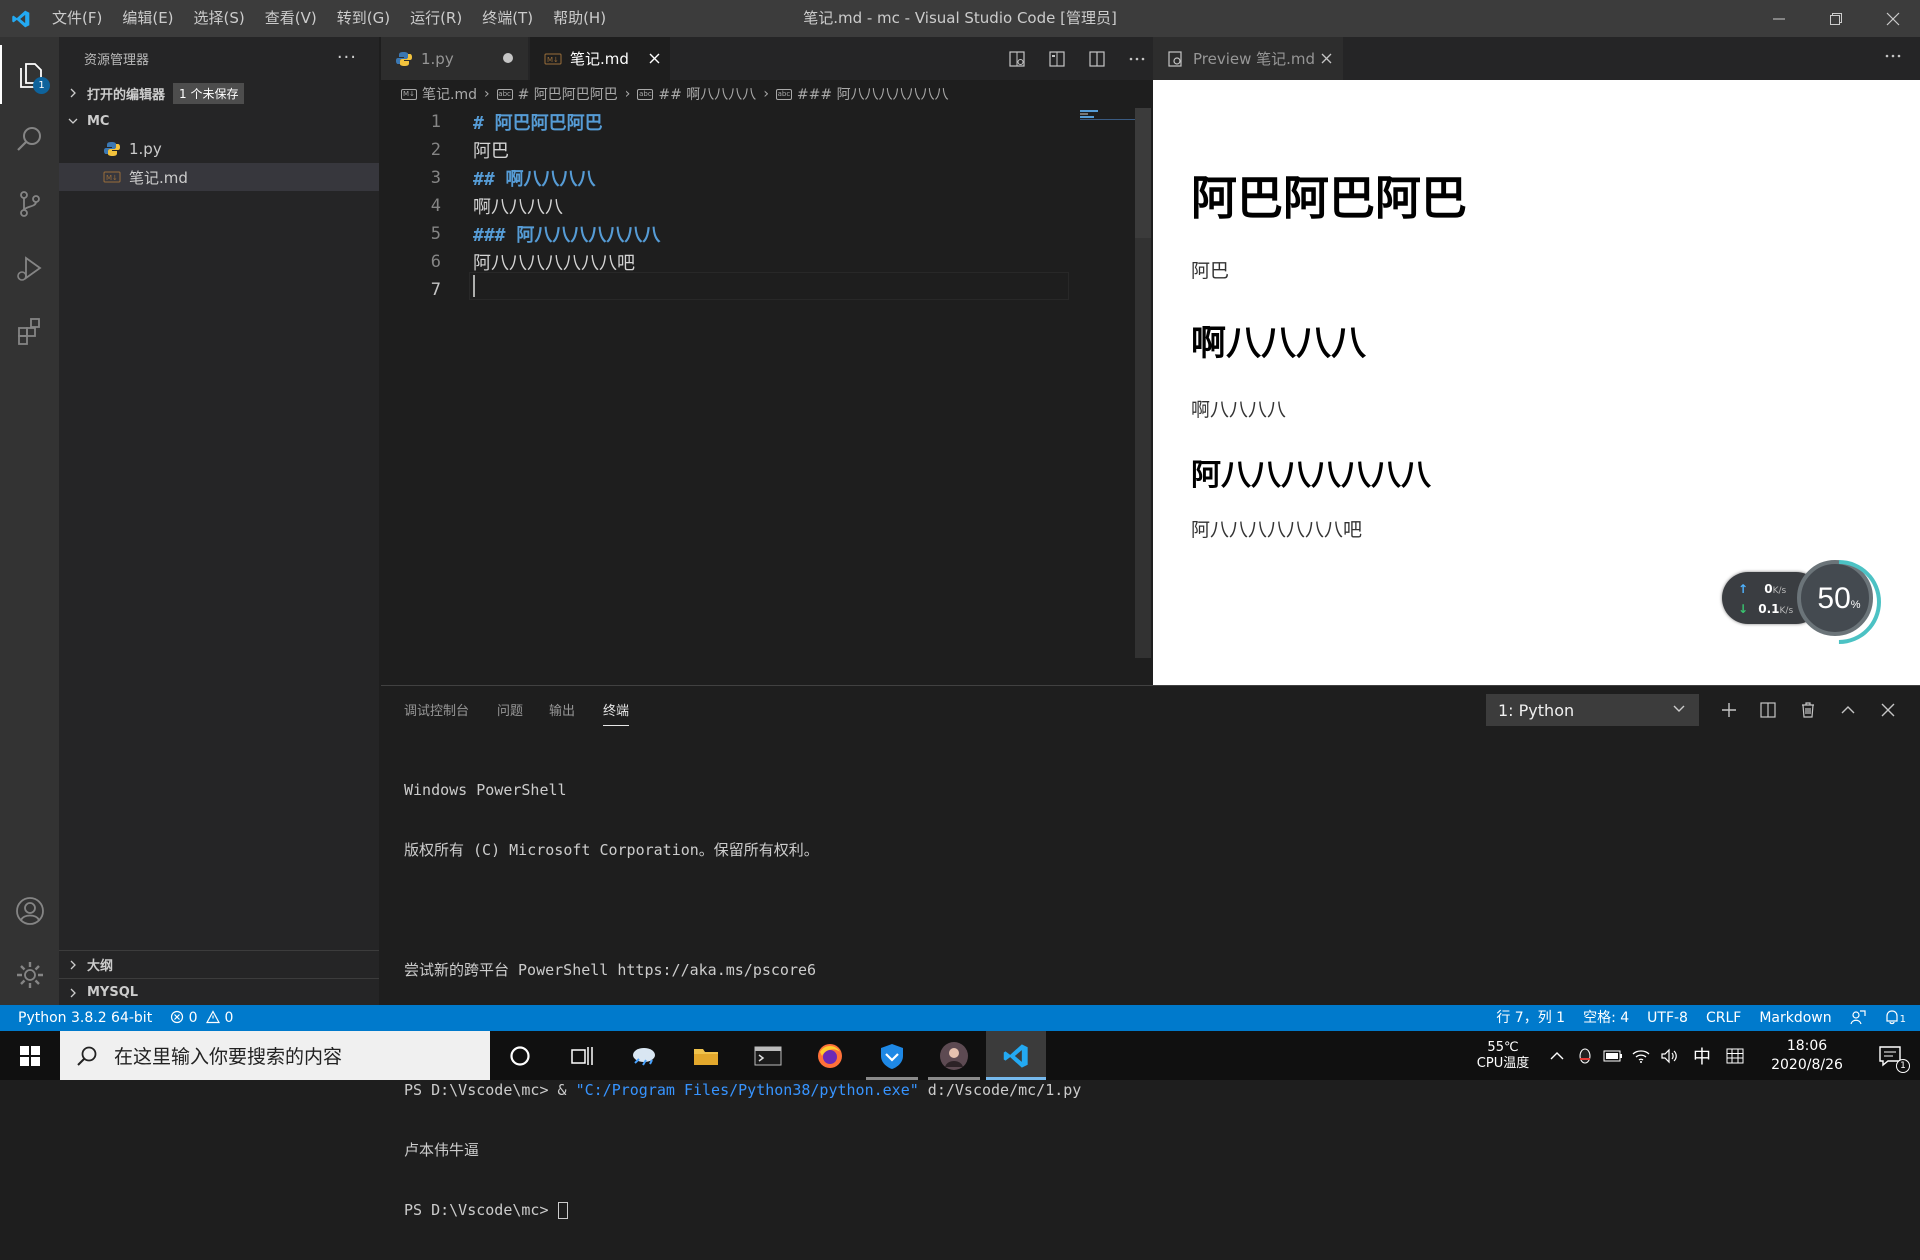 The height and width of the screenshot is (1260, 1920). Describe the element at coordinates (582, 1055) in the screenshot. I see `task-view-button` at that location.